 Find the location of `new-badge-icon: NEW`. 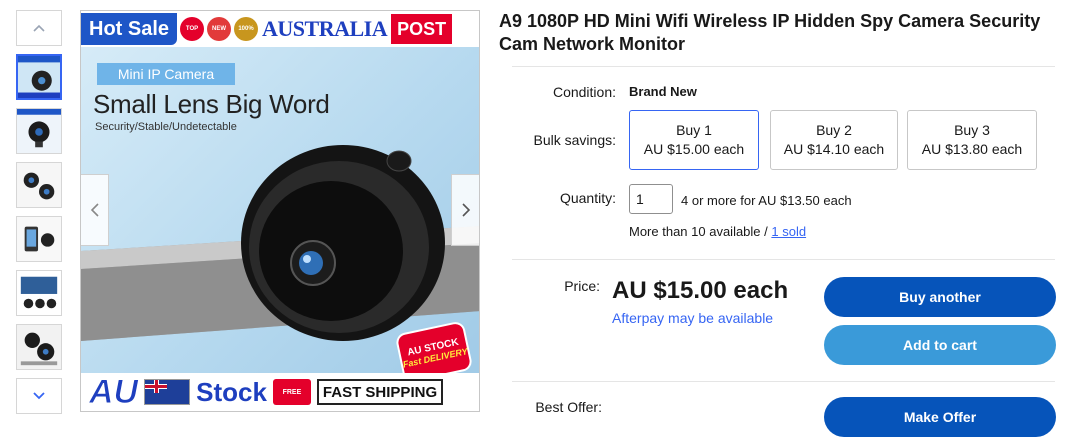

new-badge-icon: NEW is located at coordinates (219, 29).